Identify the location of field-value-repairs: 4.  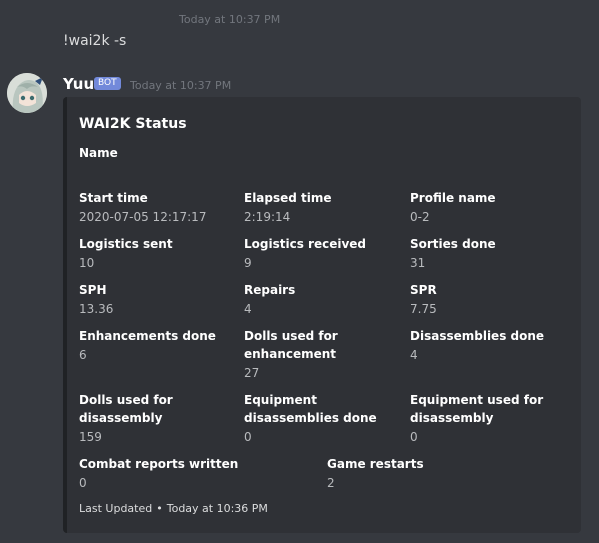
(248, 309).